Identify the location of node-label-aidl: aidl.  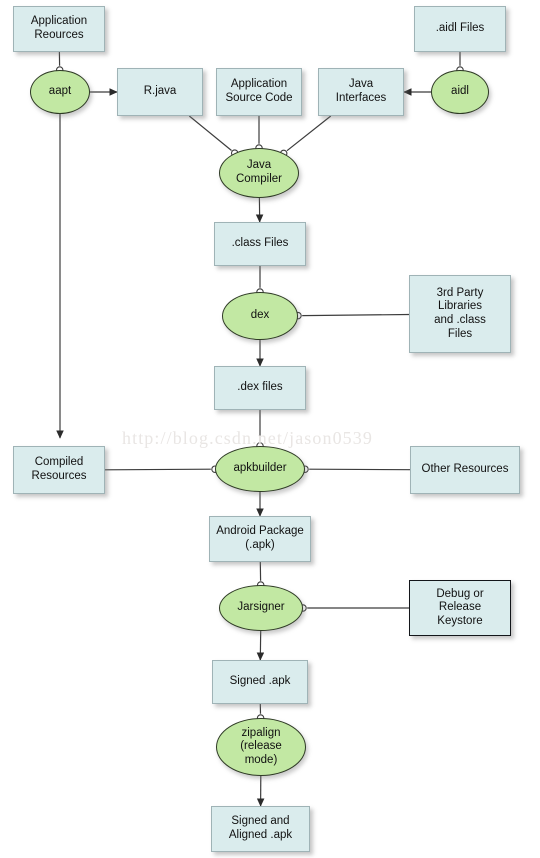
(460, 91).